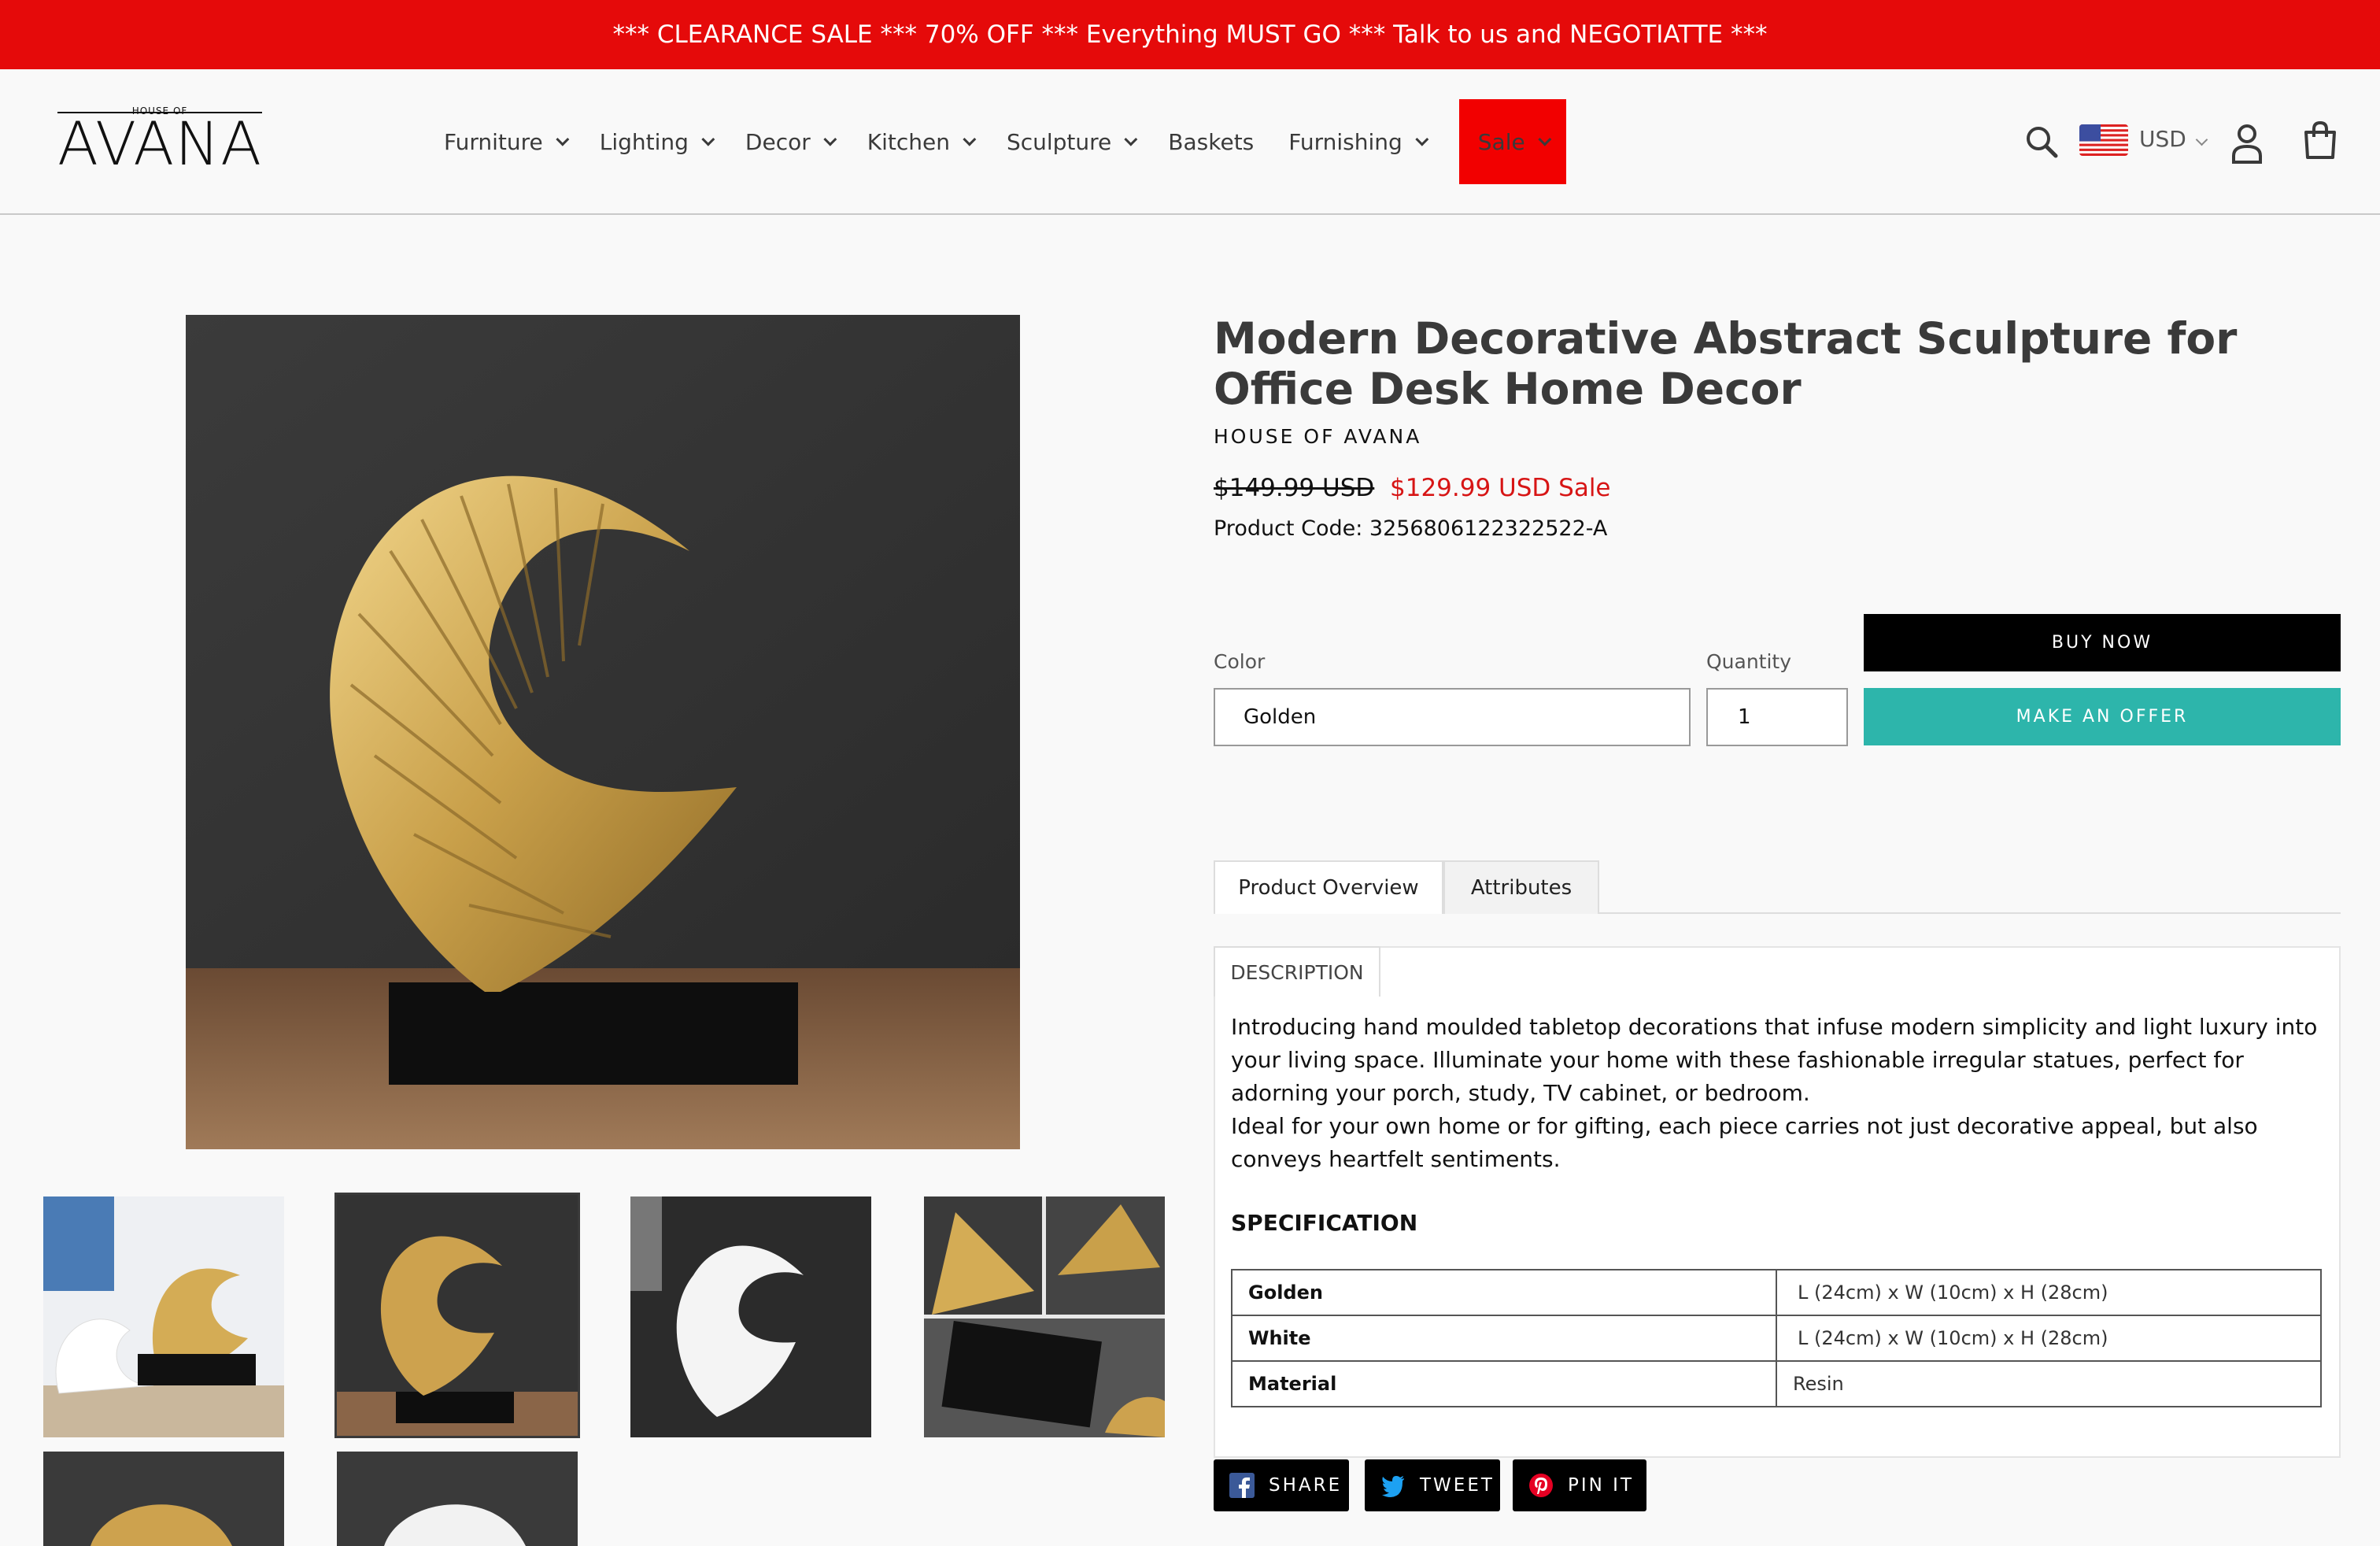  What do you see at coordinates (2102, 716) in the screenshot?
I see `make-offer-button: MAKE AN OFFER` at bounding box center [2102, 716].